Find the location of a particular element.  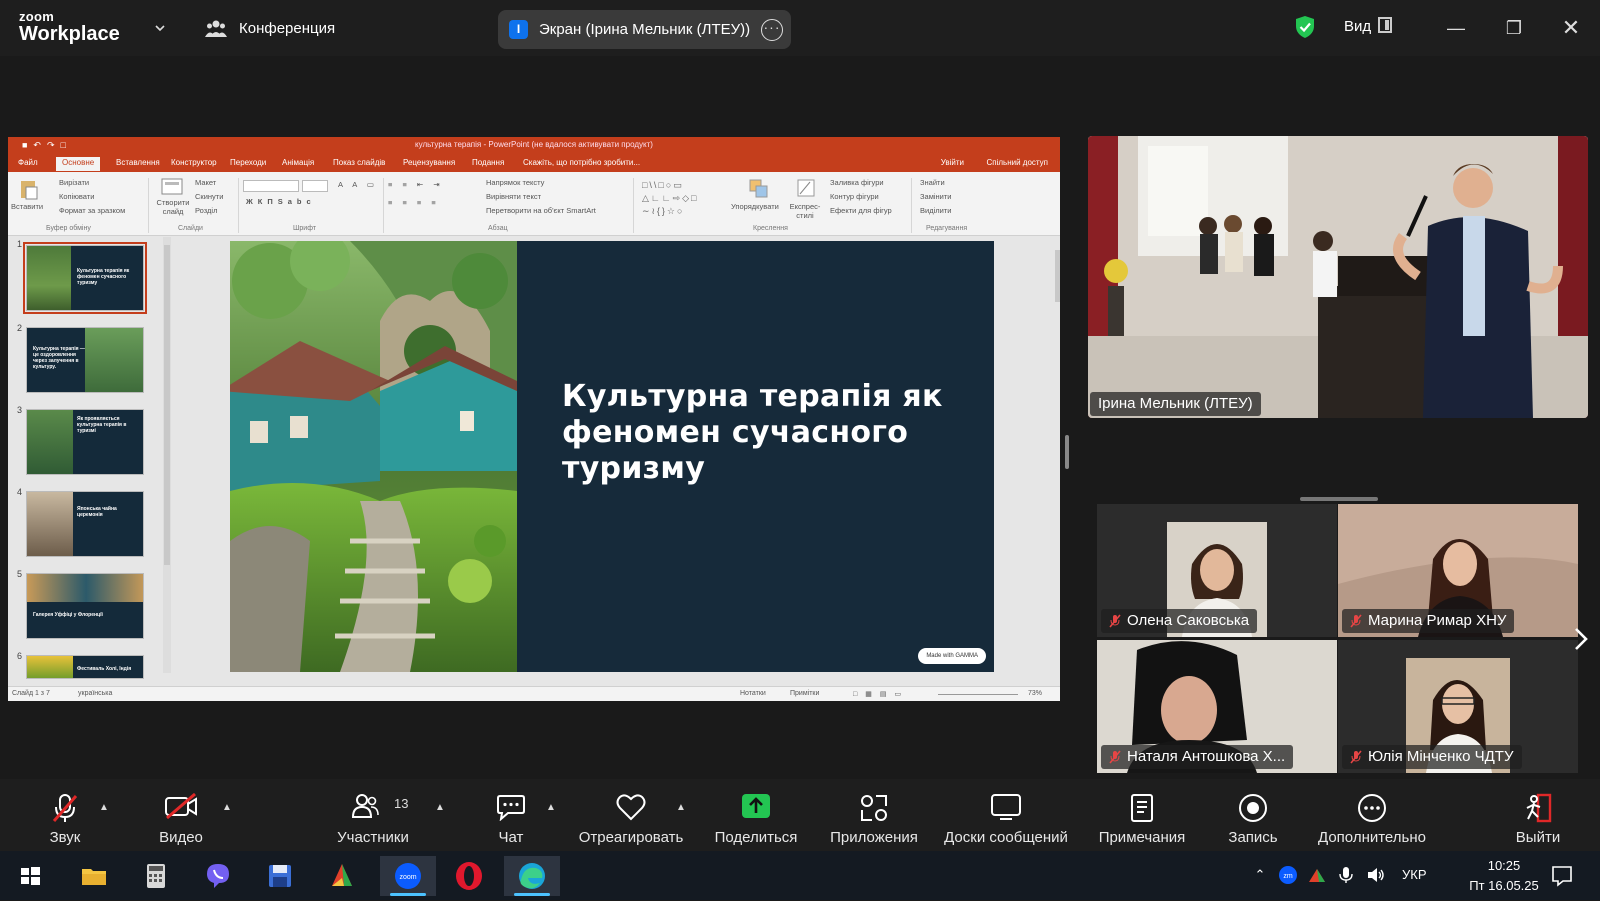

zoom-level: 73% is located at coordinates (1035, 693).